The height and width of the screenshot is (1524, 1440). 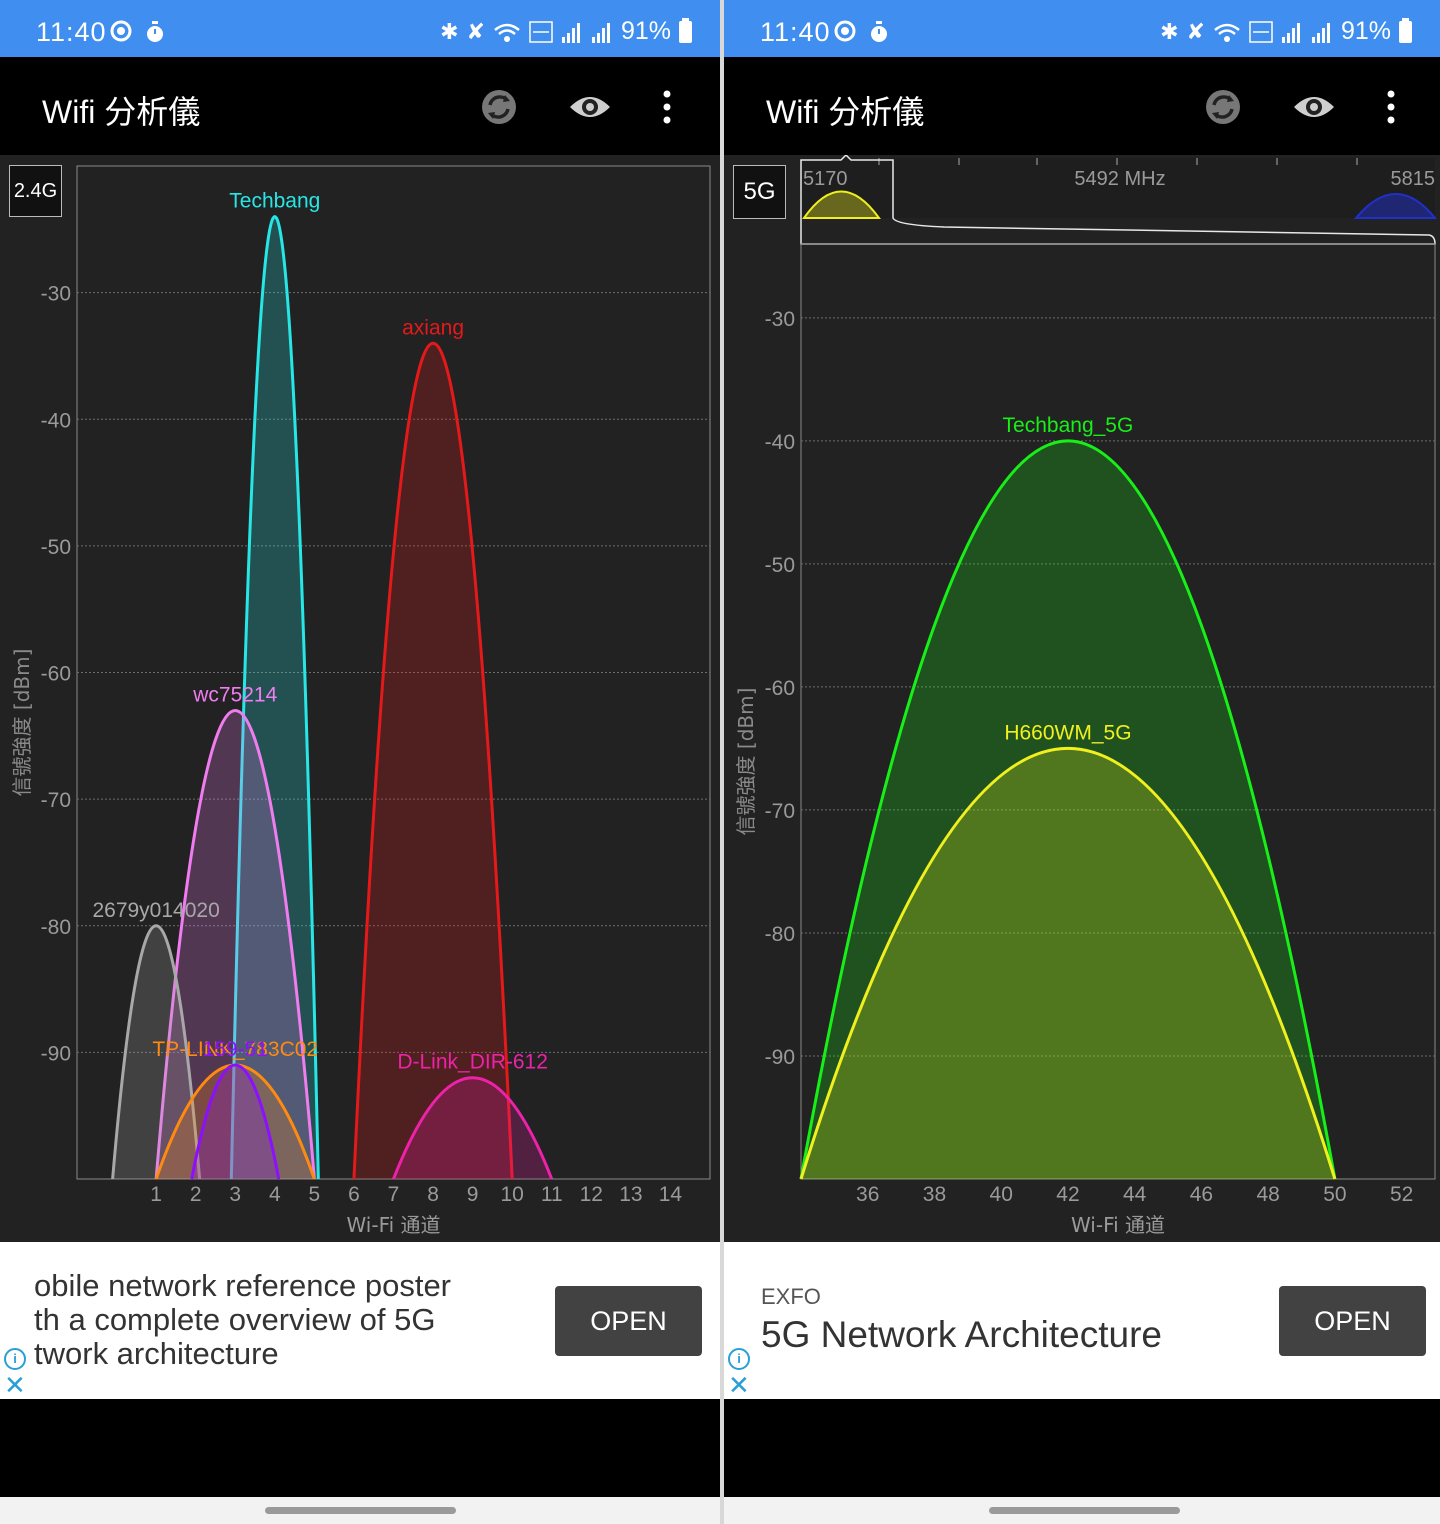 I want to click on ad-text-line: th a complete overview of 5G, so click(x=235, y=1319).